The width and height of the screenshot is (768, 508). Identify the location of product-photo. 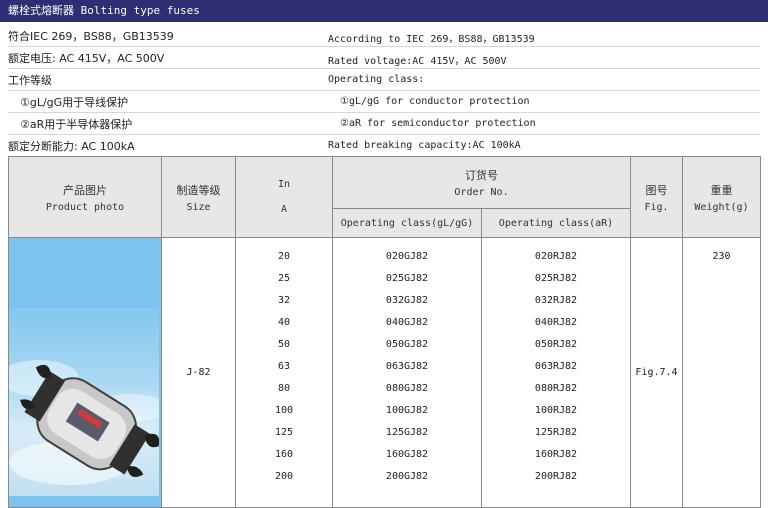
(84, 367).